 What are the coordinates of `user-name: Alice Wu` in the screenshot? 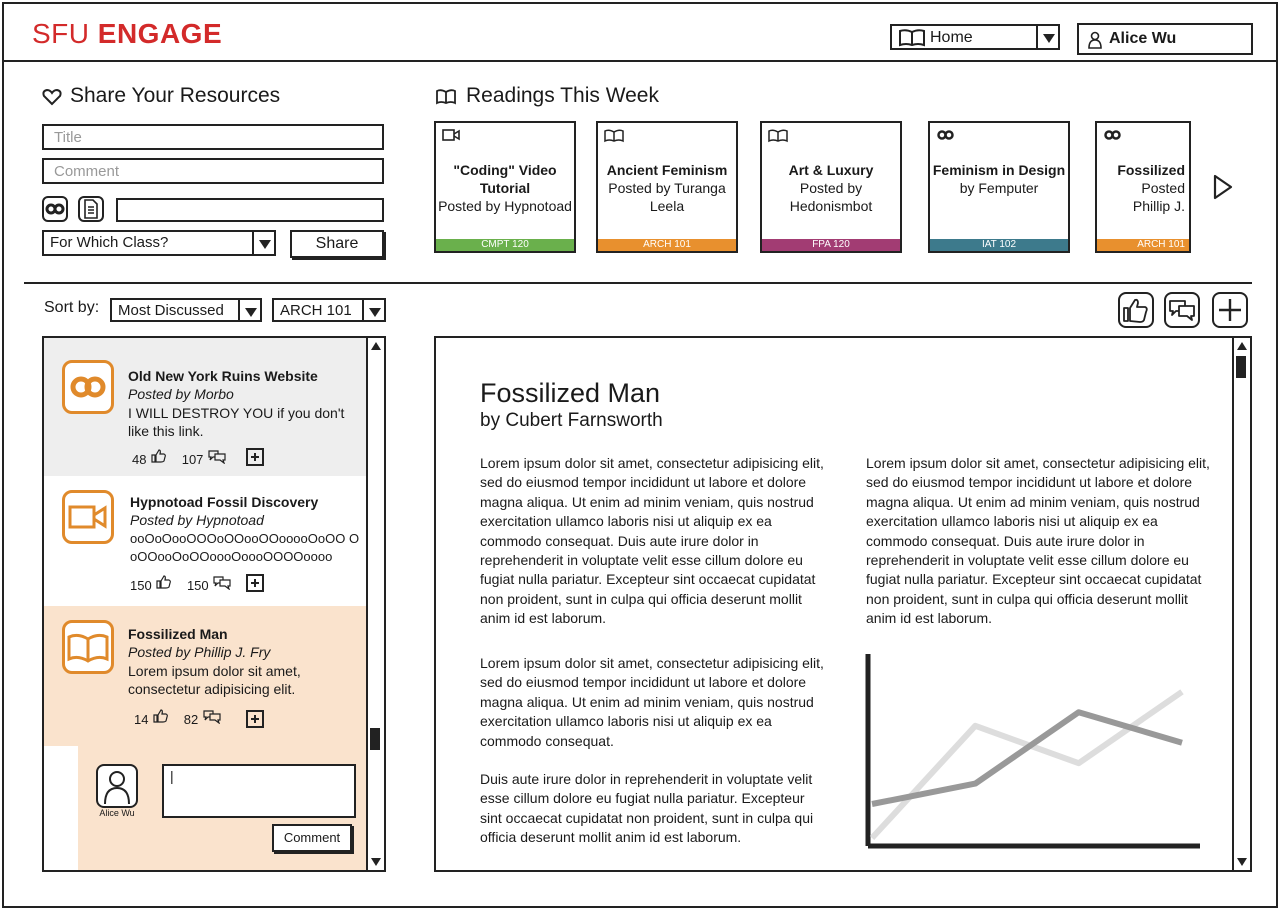 It's located at (1143, 38).